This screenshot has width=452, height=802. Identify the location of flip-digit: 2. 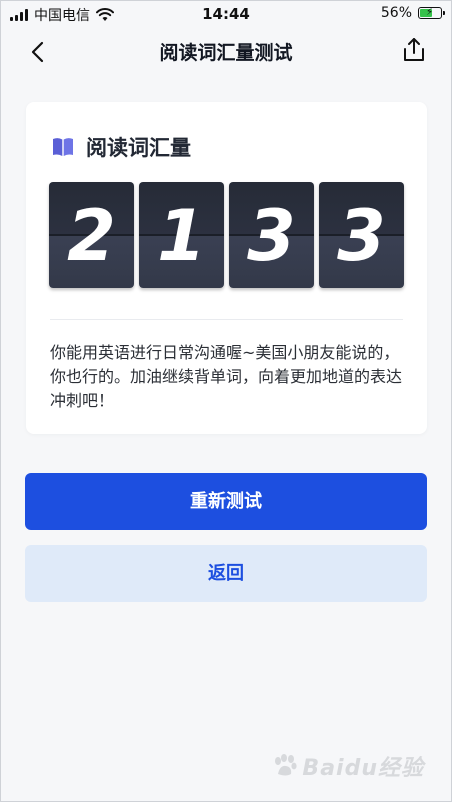
(91, 235).